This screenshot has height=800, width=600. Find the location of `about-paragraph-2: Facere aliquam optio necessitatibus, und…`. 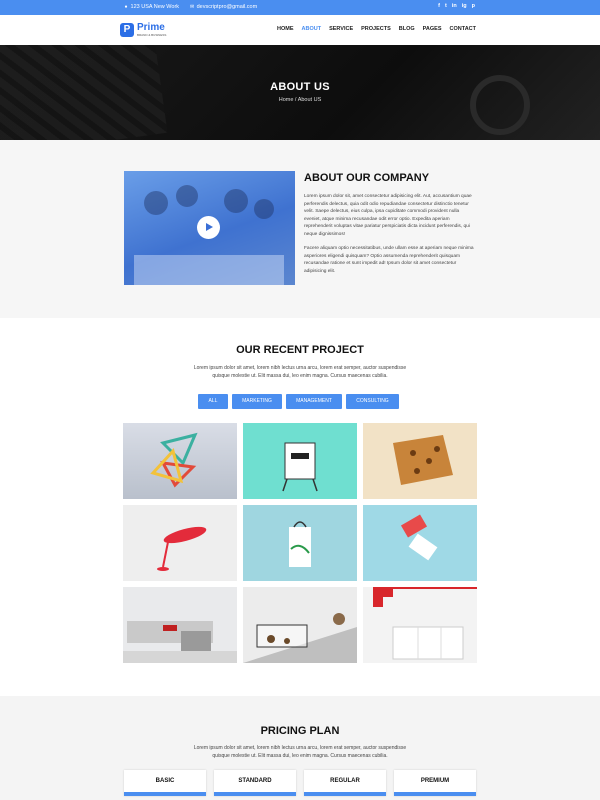

about-paragraph-2: Facere aliquam optio necessitatibus, und… is located at coordinates (389, 260).